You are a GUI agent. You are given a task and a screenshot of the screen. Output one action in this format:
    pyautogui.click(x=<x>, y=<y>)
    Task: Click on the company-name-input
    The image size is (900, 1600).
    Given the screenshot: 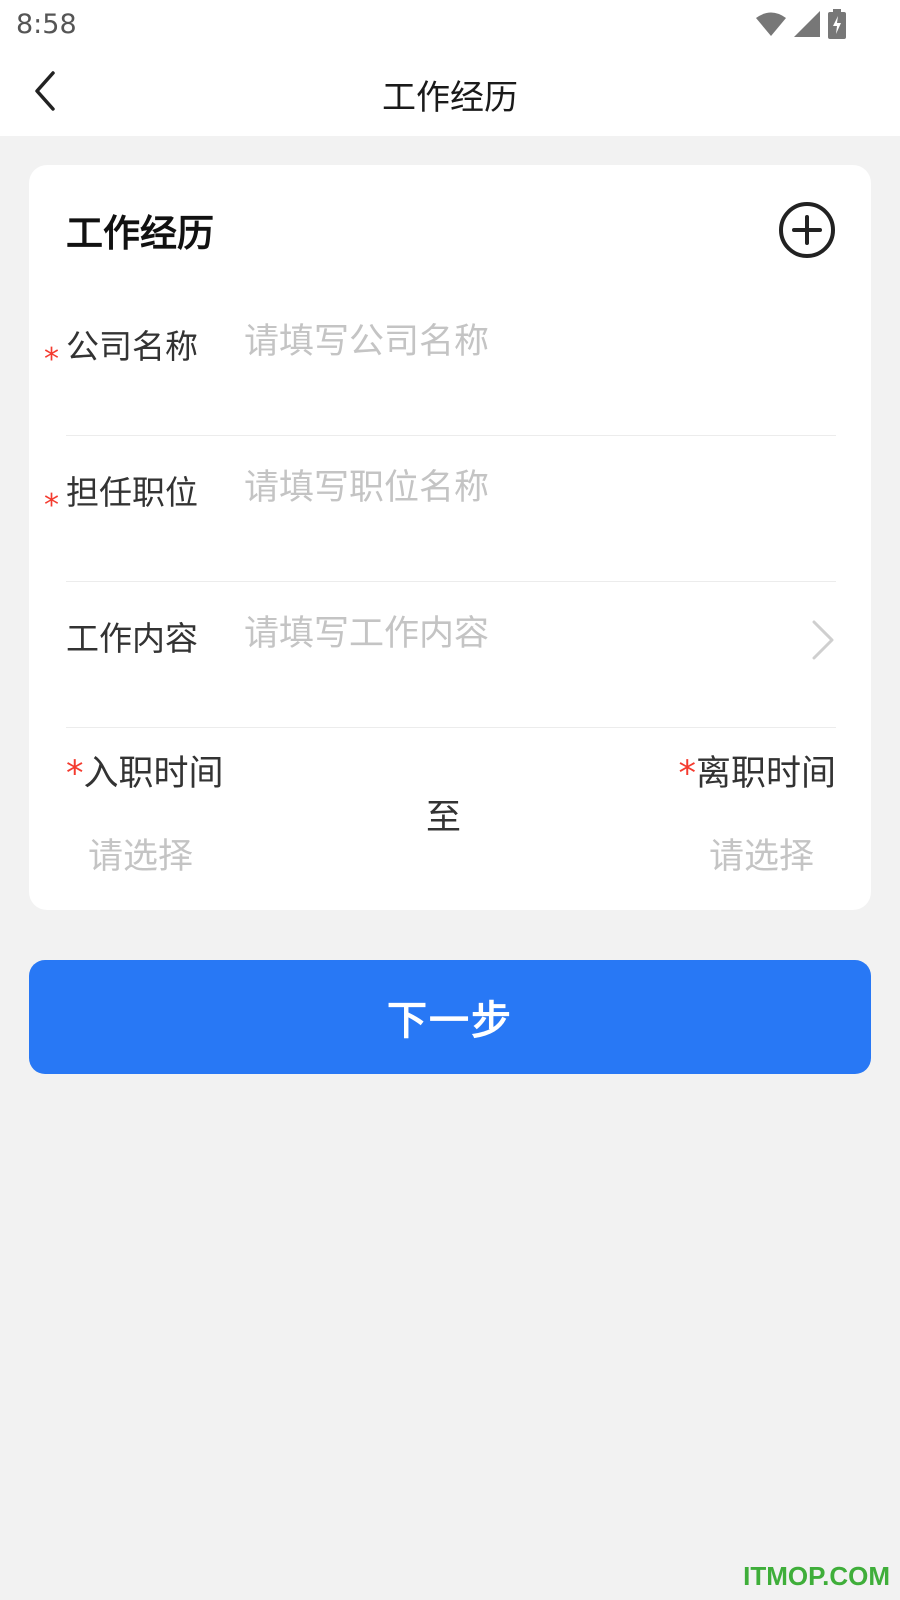 What is the action you would take?
    pyautogui.click(x=524, y=342)
    